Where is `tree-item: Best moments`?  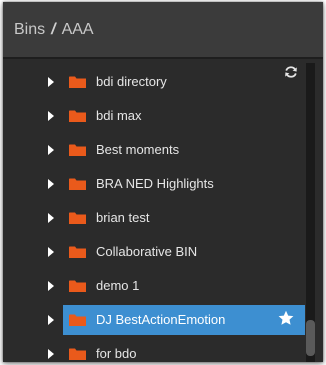
tree-item: Best moments is located at coordinates (153, 150).